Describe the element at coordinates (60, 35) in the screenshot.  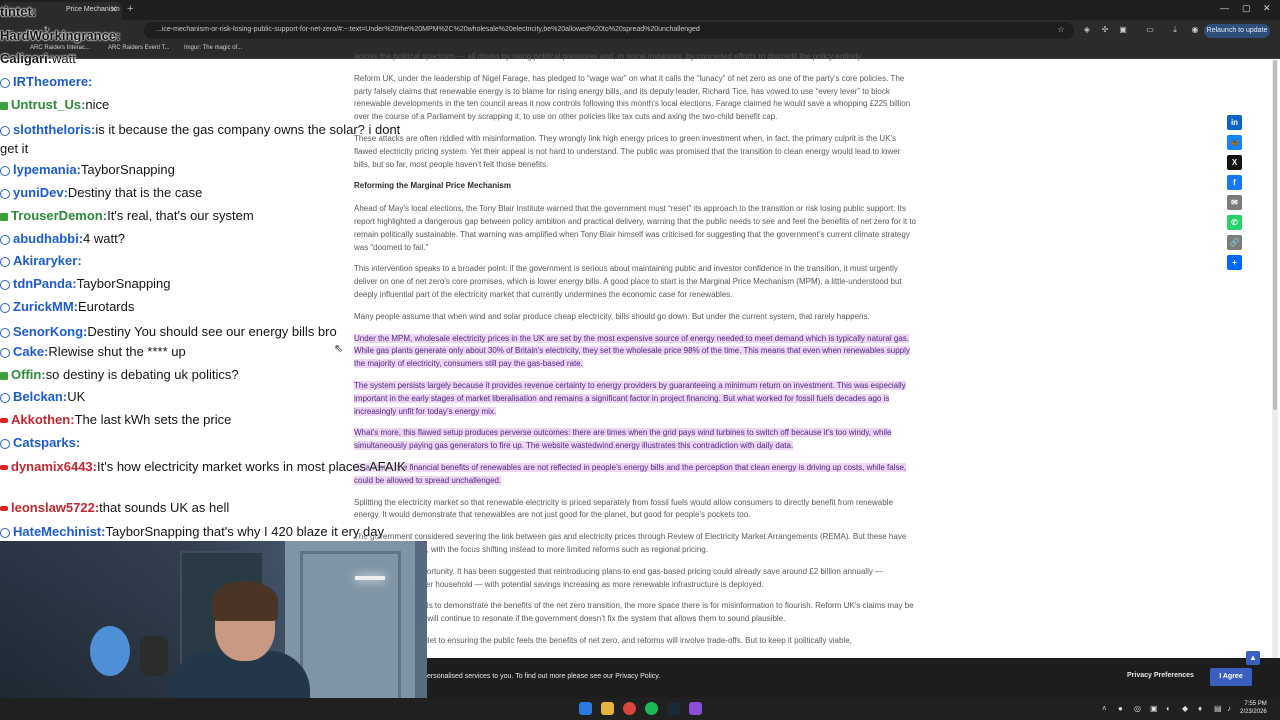
I see `chat-username: HardWorkingrance:` at that location.